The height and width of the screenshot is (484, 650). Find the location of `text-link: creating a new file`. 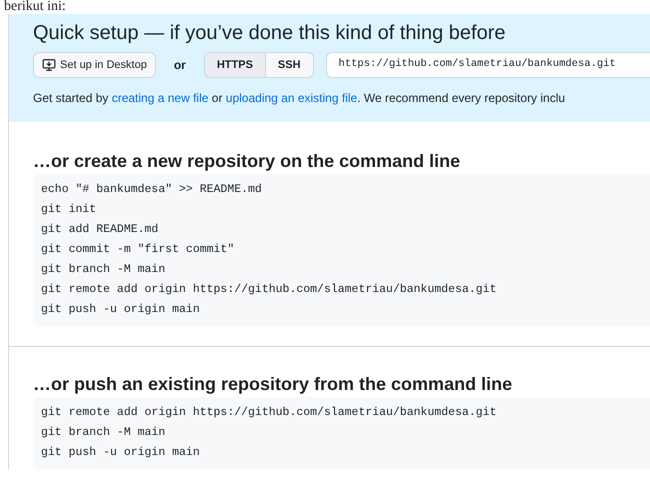

text-link: creating a new file is located at coordinates (160, 98).